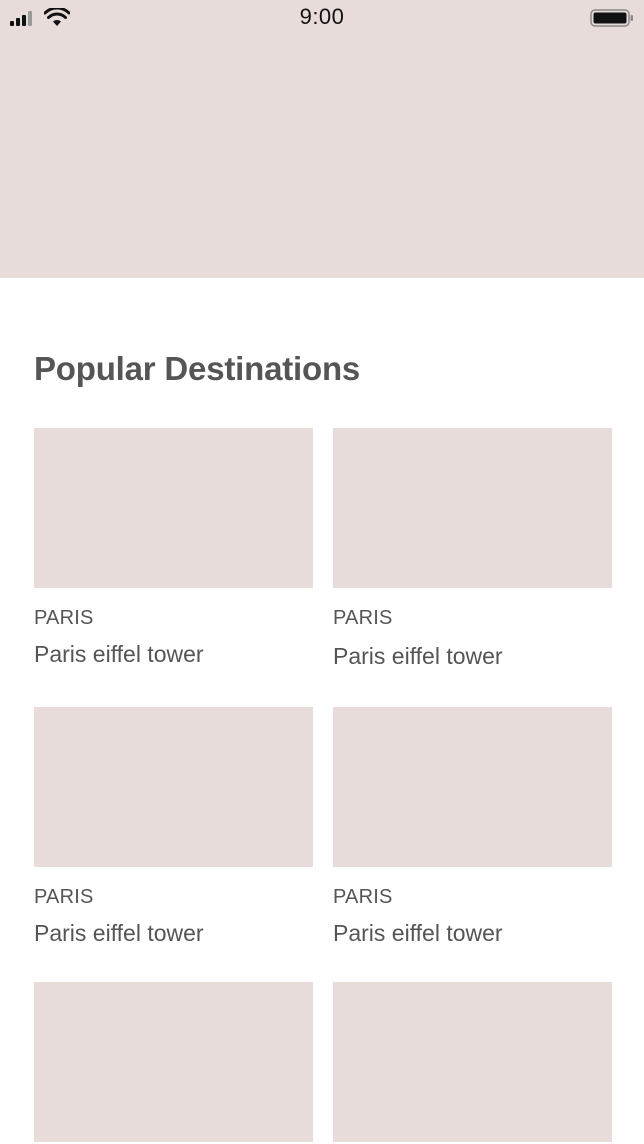 The height and width of the screenshot is (1144, 644). I want to click on battery-icon, so click(611, 18).